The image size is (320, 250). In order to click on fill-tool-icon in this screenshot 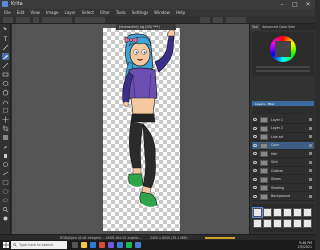, I will do `click(5, 155)`.